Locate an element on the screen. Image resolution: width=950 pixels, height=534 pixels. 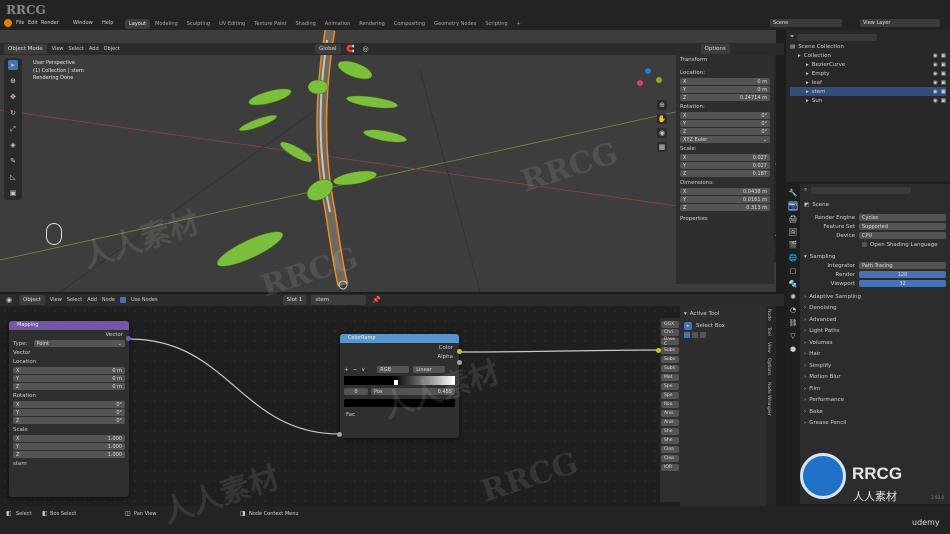
device-dropdown: CPU is located at coordinates (902, 235).